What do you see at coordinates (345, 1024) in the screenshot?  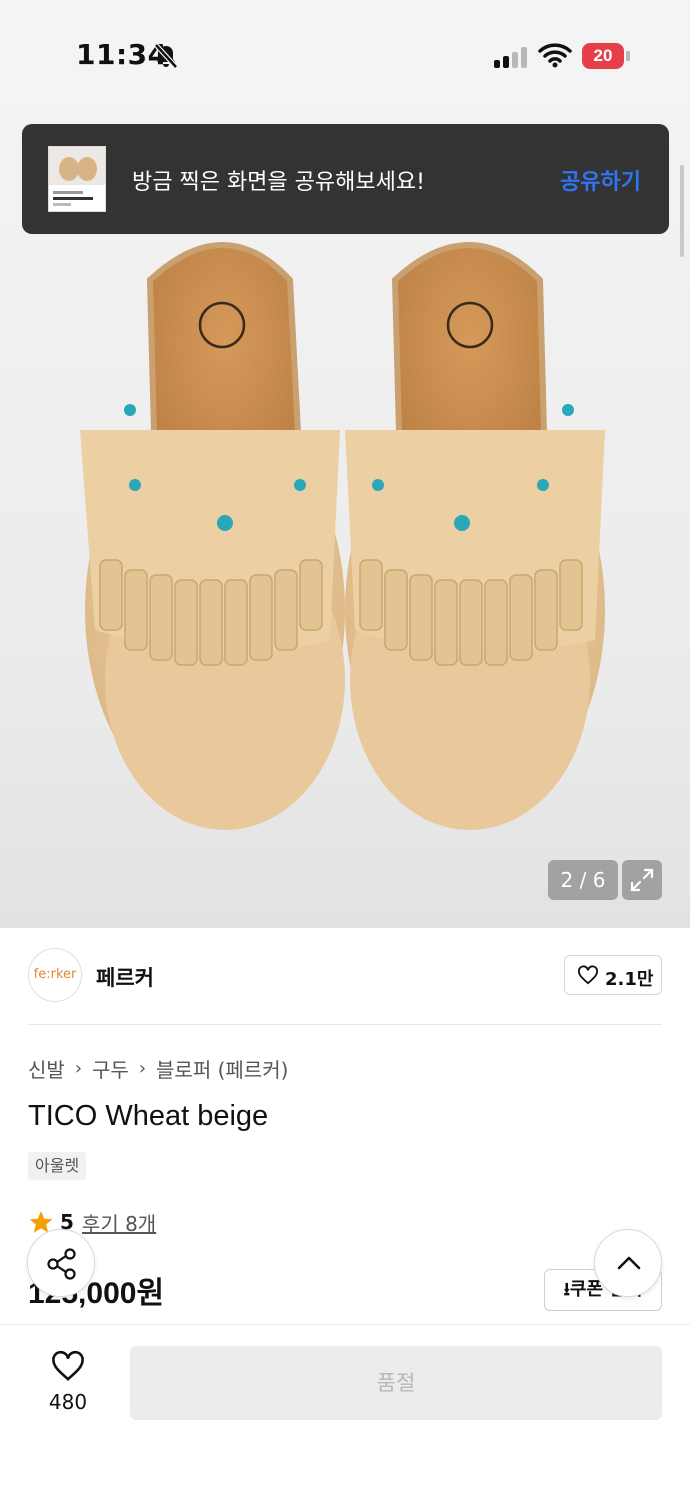 I see `divider` at bounding box center [345, 1024].